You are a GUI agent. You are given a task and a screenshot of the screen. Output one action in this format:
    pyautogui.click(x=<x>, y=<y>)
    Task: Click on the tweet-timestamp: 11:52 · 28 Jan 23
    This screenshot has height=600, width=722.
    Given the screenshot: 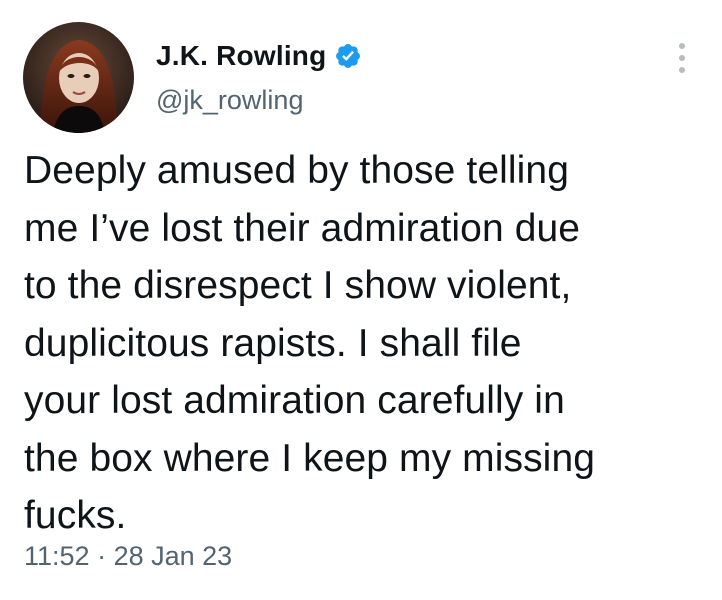 What is the action you would take?
    pyautogui.click(x=128, y=556)
    